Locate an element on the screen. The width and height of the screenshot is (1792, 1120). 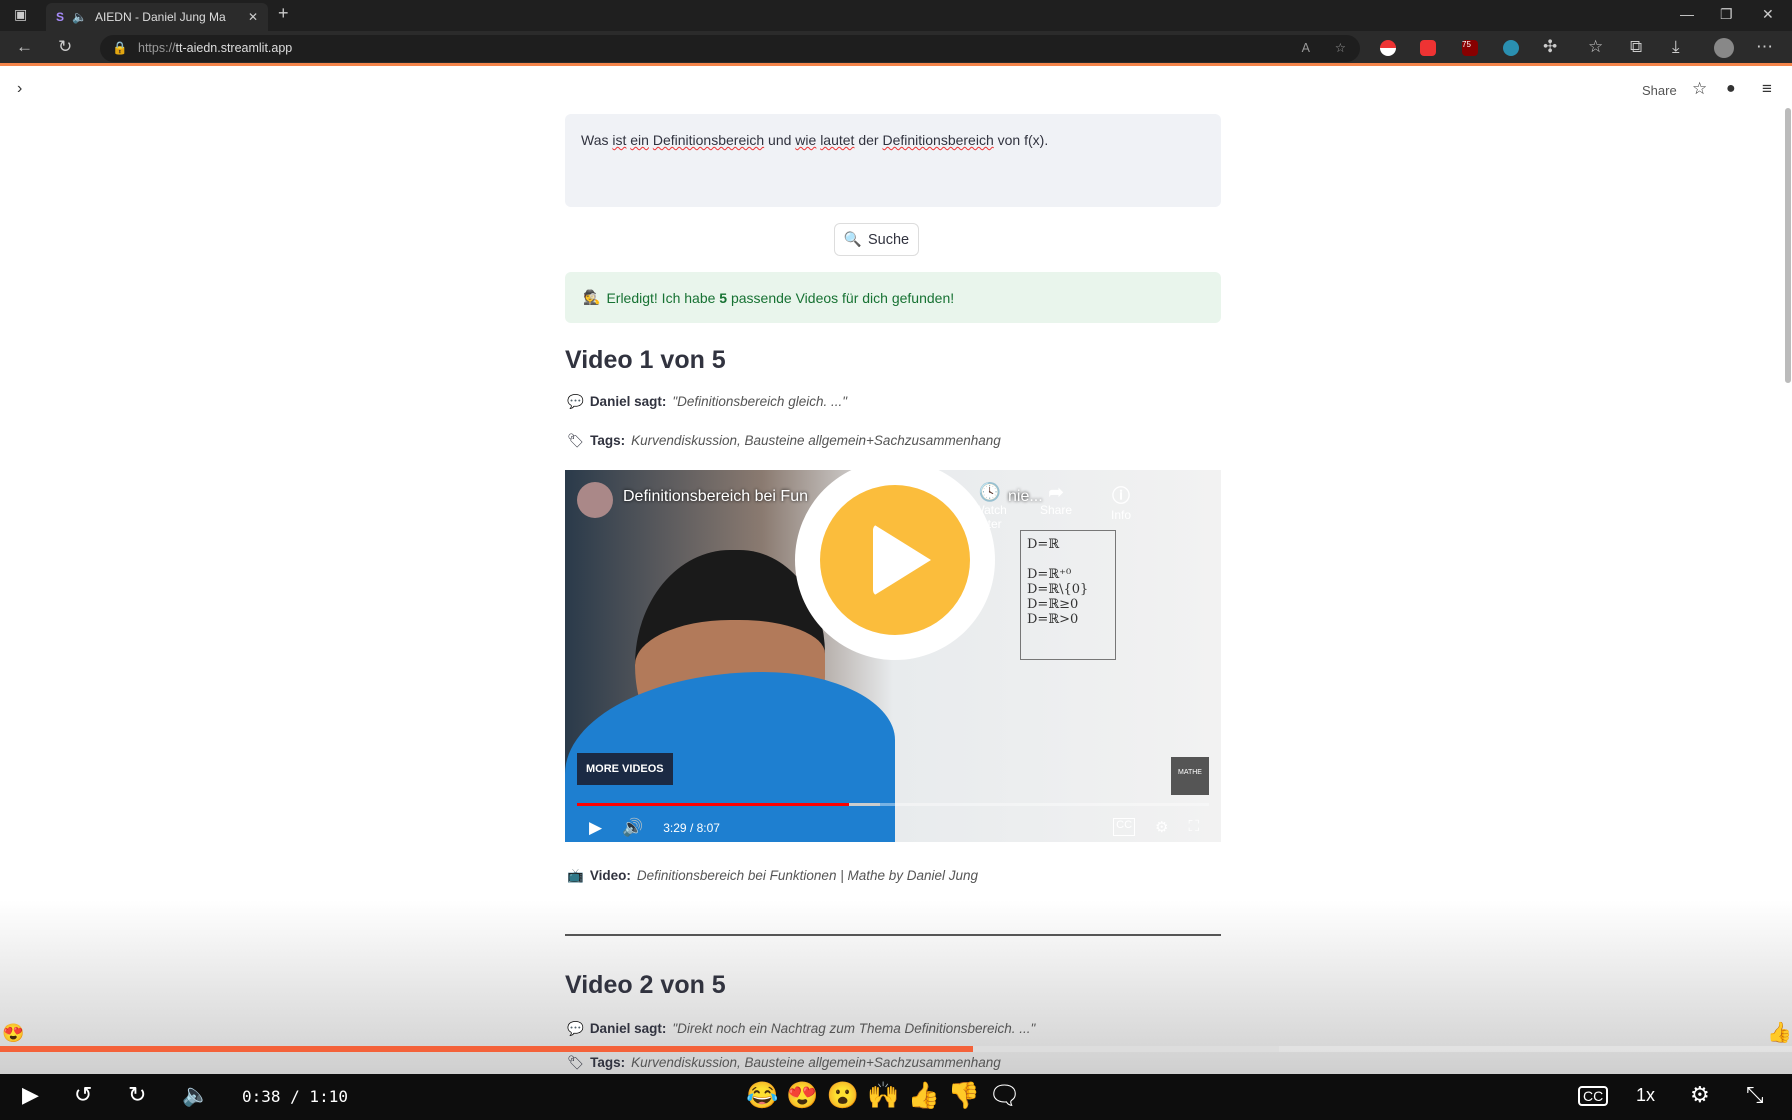
query-text: von f(x). is located at coordinates (1021, 140).